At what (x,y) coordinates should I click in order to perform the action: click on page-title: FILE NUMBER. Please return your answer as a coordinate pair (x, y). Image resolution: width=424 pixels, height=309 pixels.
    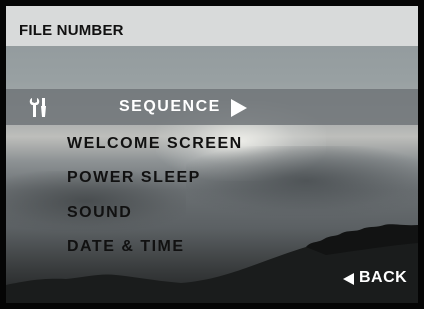
    Looking at the image, I should click on (71, 30).